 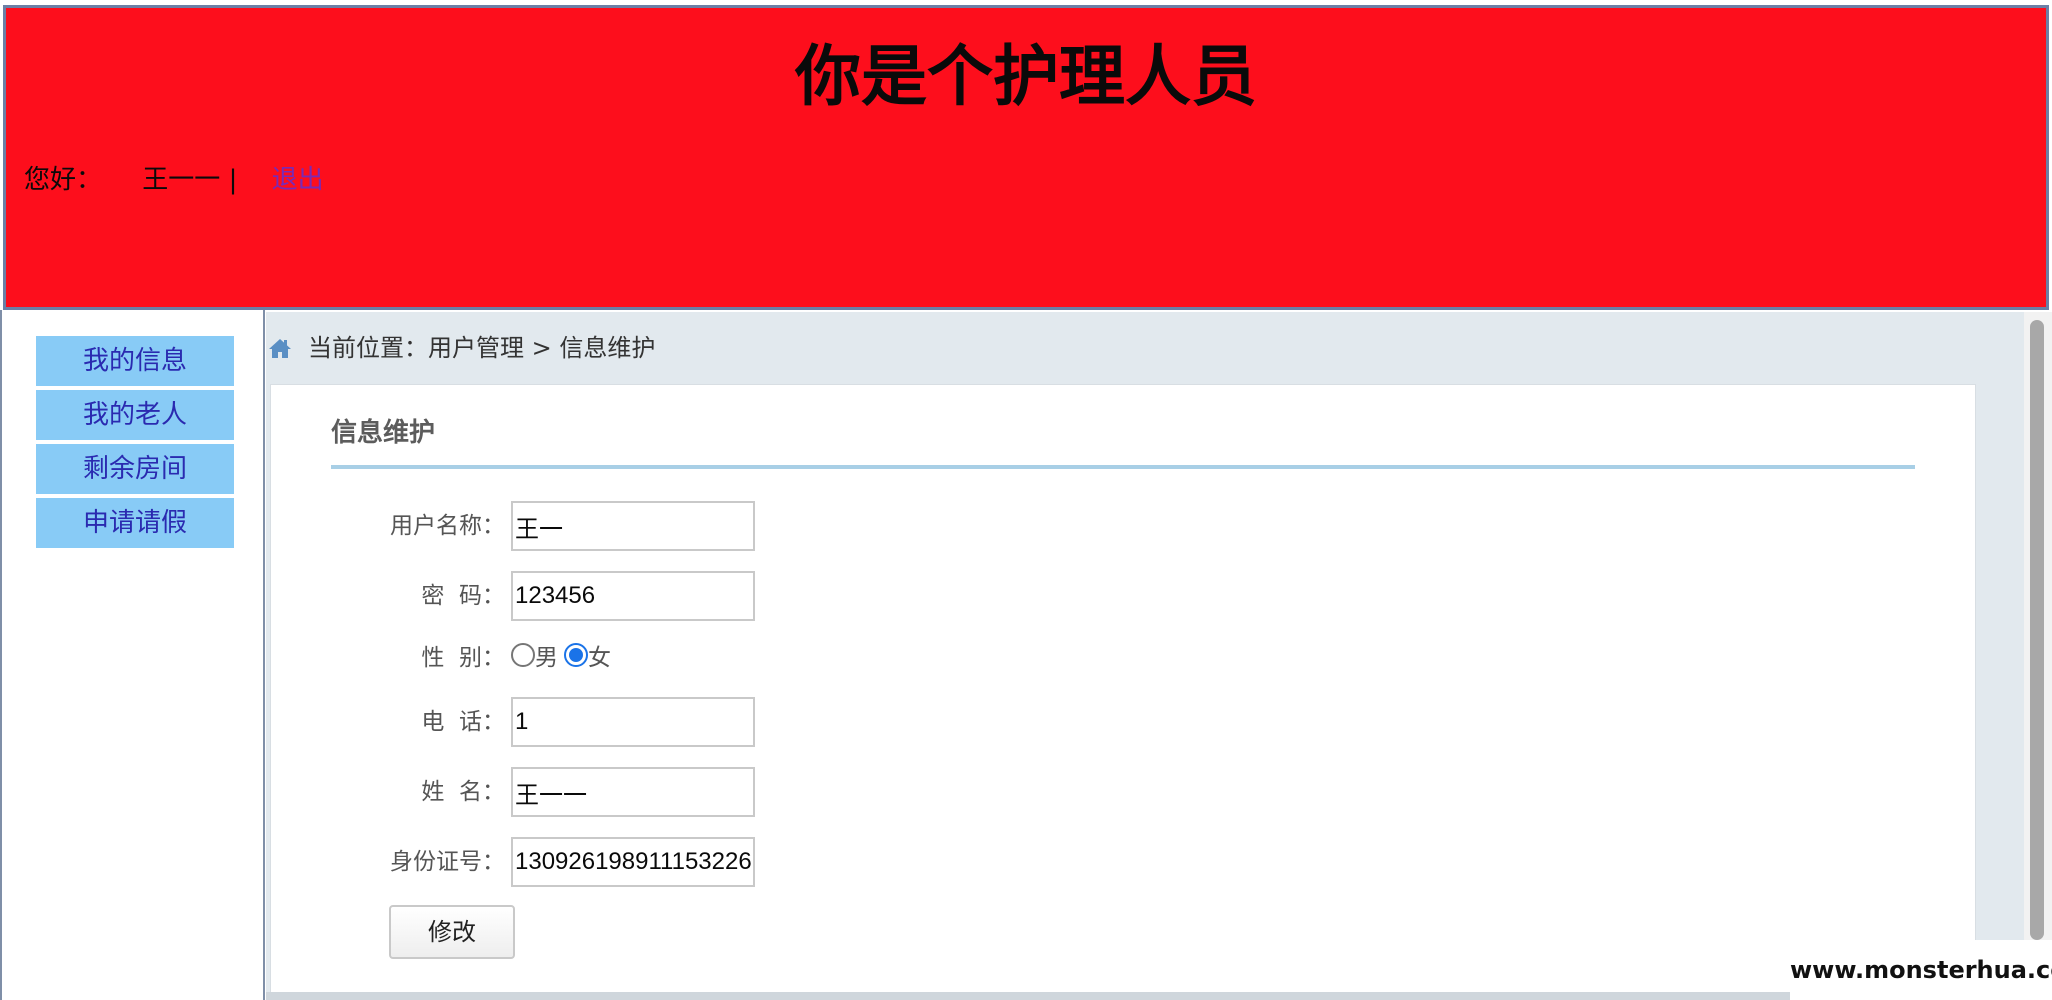 I want to click on realname-input, so click(x=633, y=792).